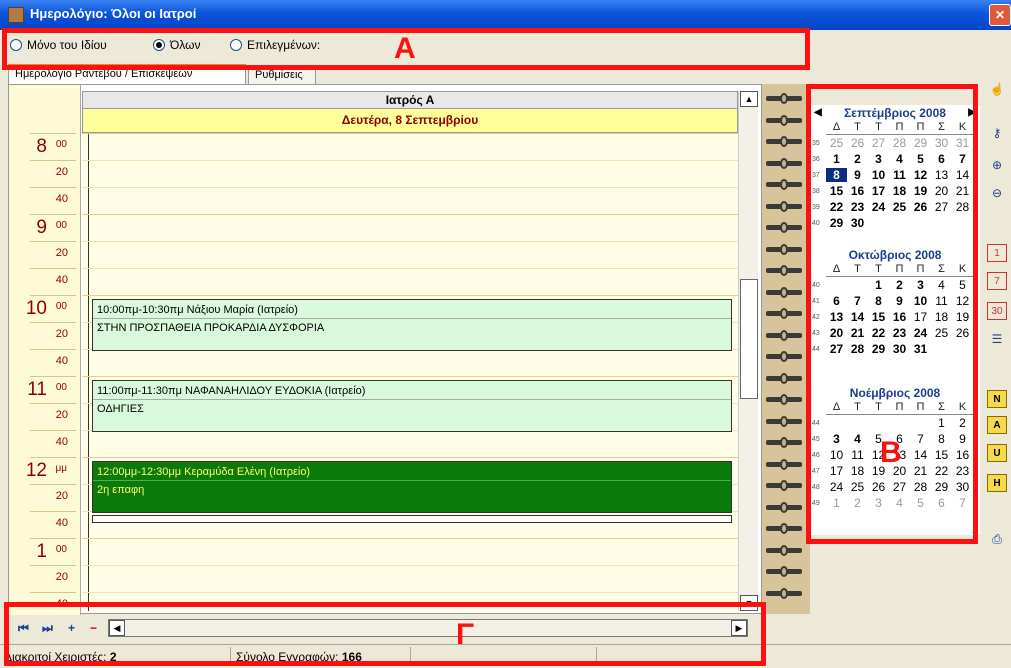 This screenshot has width=1011, height=668. Describe the element at coordinates (997, 133) in the screenshot. I see `key-icon: ⚷` at that location.